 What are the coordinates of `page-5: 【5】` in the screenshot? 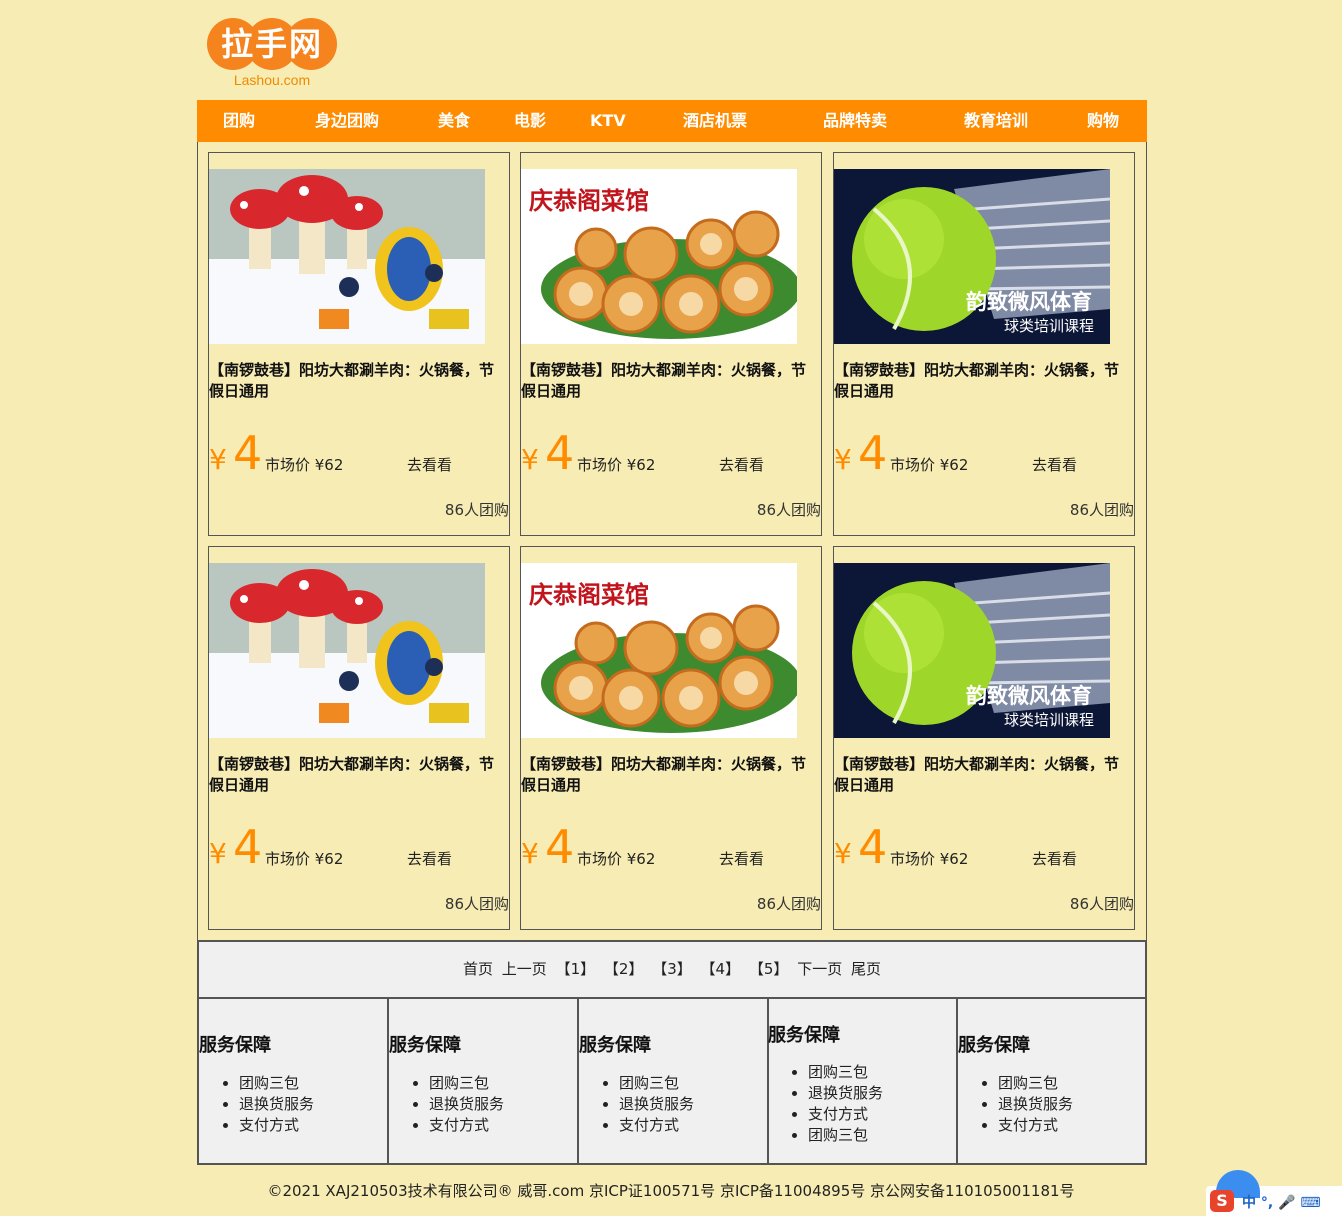 It's located at (769, 969).